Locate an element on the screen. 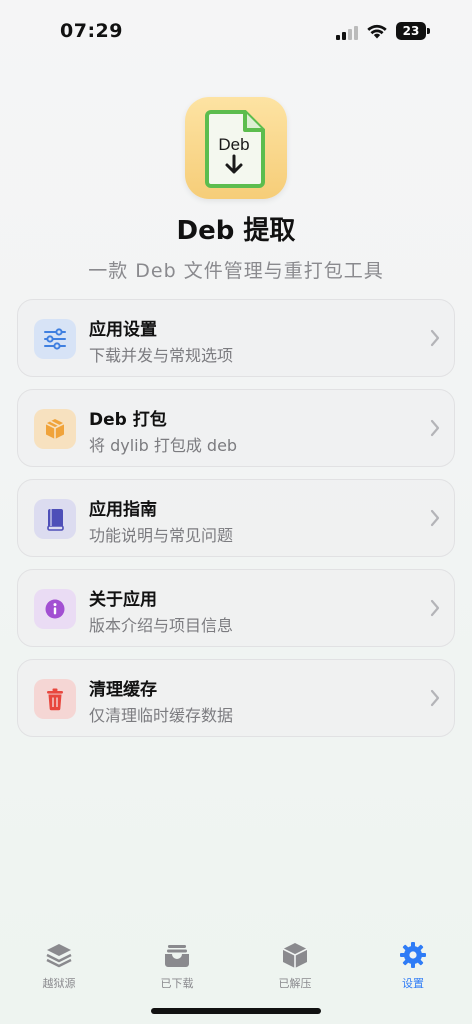 The image size is (472, 1024). cube-icon is located at coordinates (295, 955).